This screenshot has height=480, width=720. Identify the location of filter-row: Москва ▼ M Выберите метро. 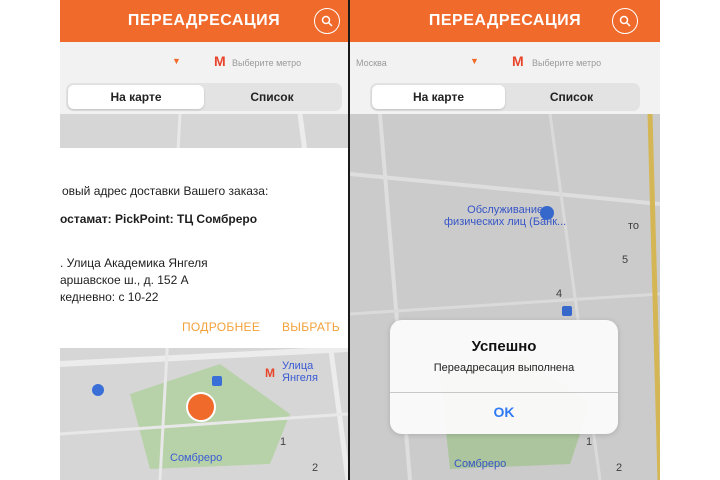
(505, 61).